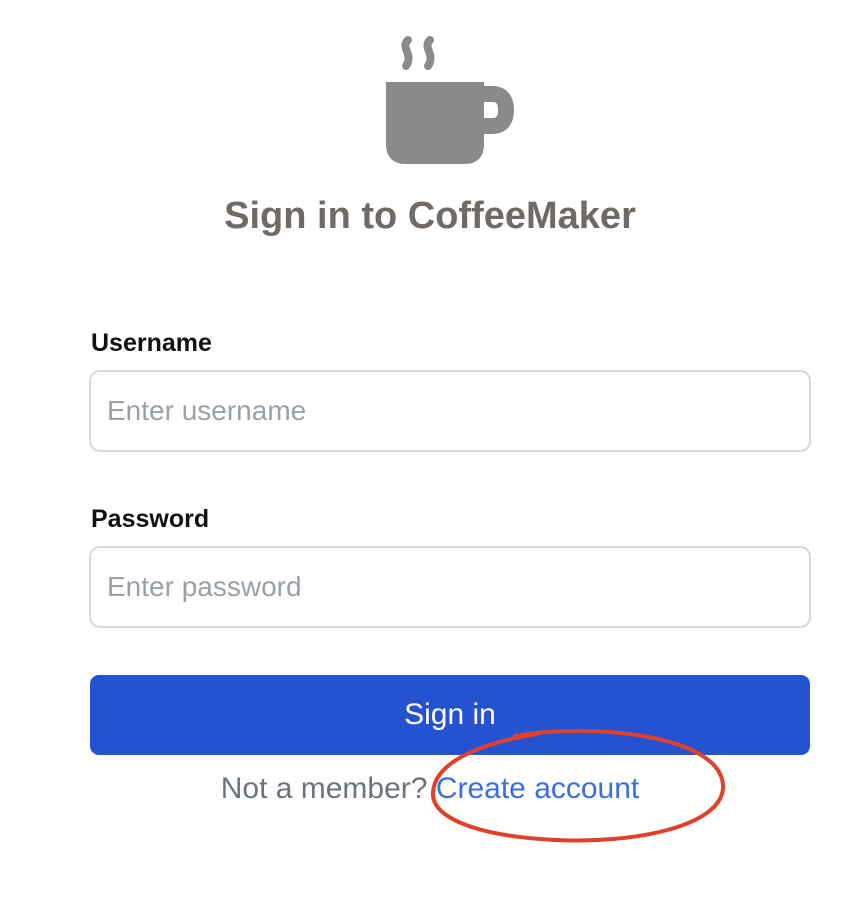 The image size is (860, 902). I want to click on signup-prompt: Not a member? Create account, so click(430, 789).